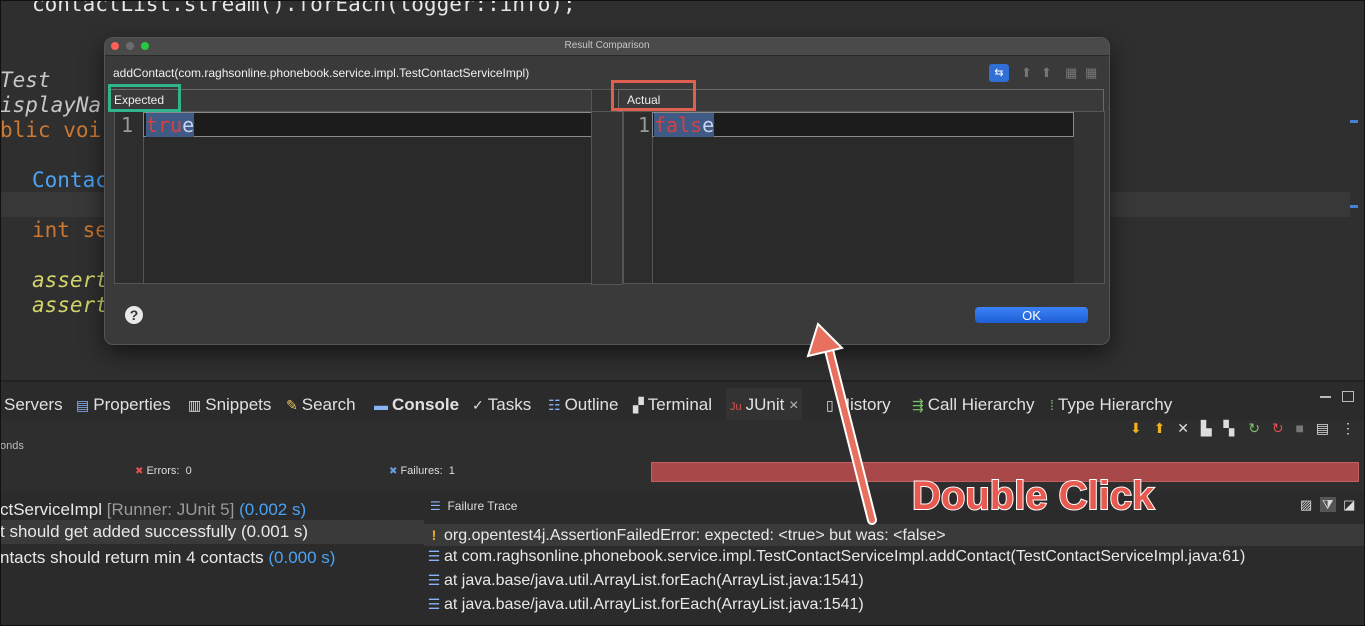 This screenshot has width=1365, height=626. What do you see at coordinates (1033, 496) in the screenshot?
I see `annotation-label: Double Click` at bounding box center [1033, 496].